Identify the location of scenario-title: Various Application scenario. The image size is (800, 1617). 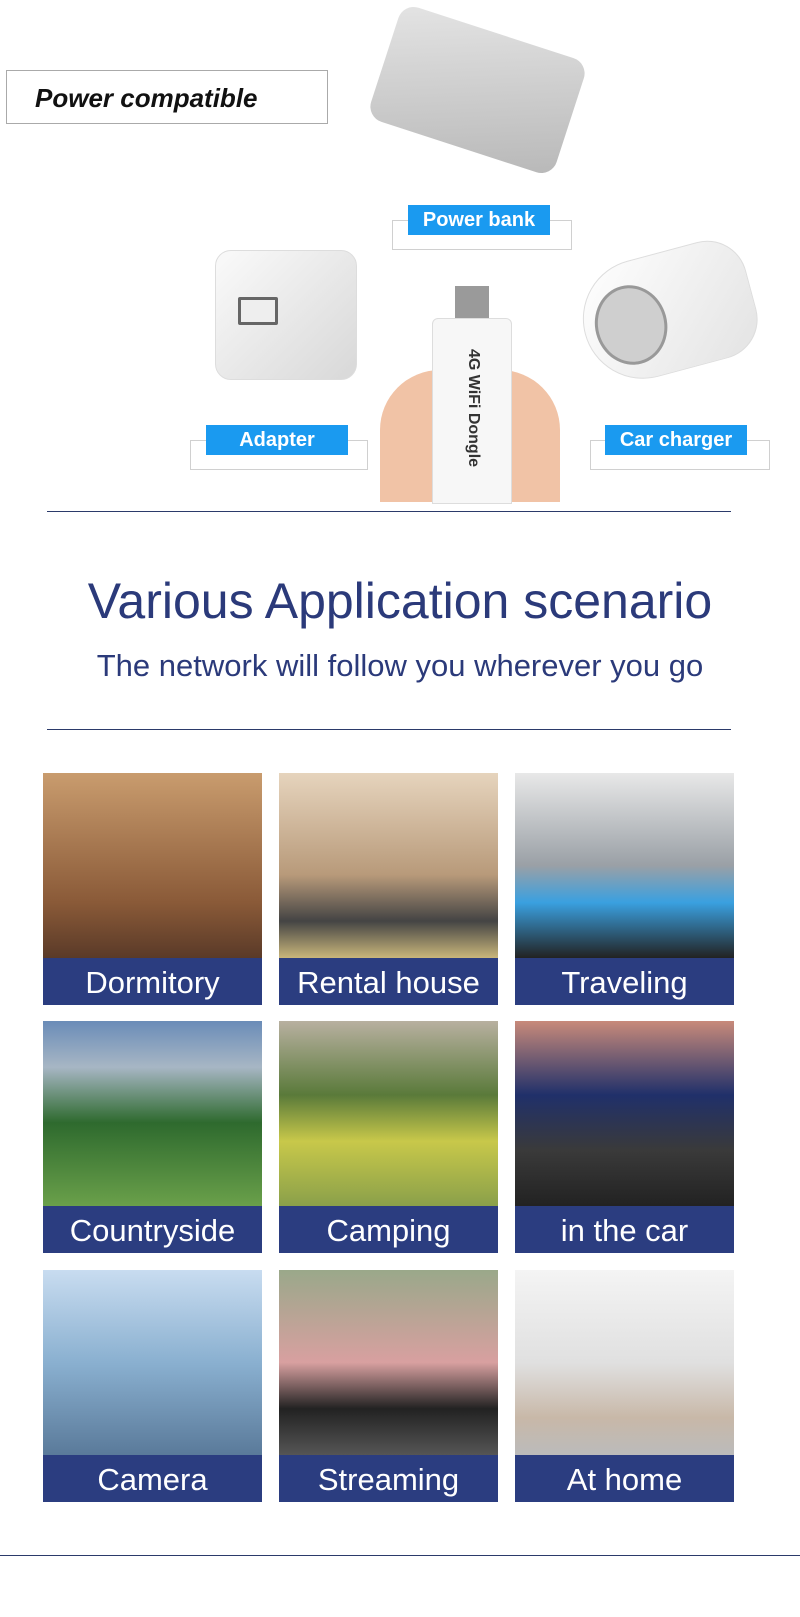
(400, 601).